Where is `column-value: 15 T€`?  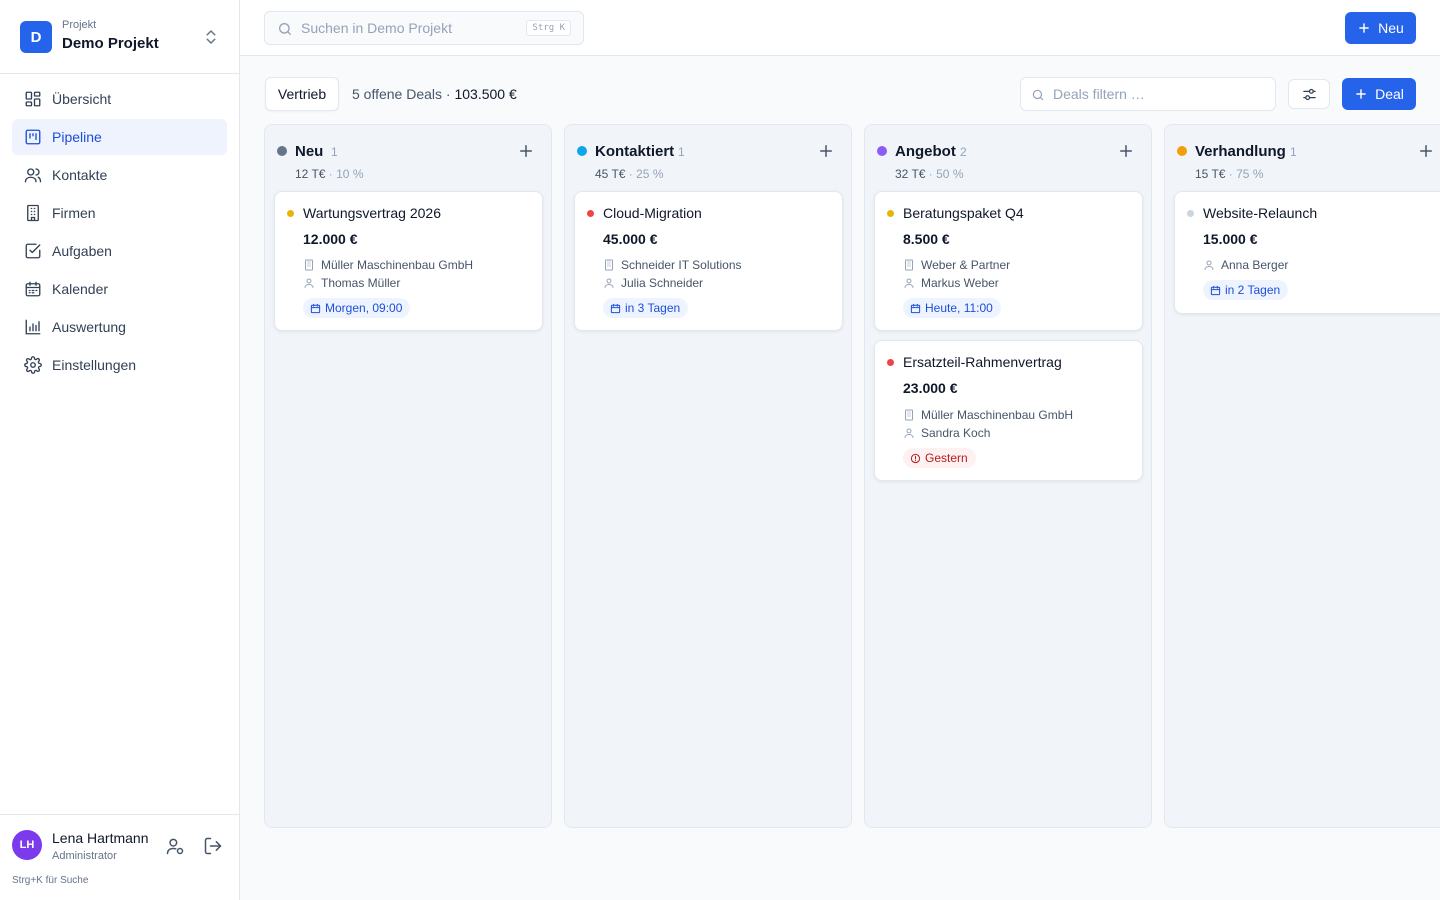
column-value: 15 T€ is located at coordinates (1210, 174).